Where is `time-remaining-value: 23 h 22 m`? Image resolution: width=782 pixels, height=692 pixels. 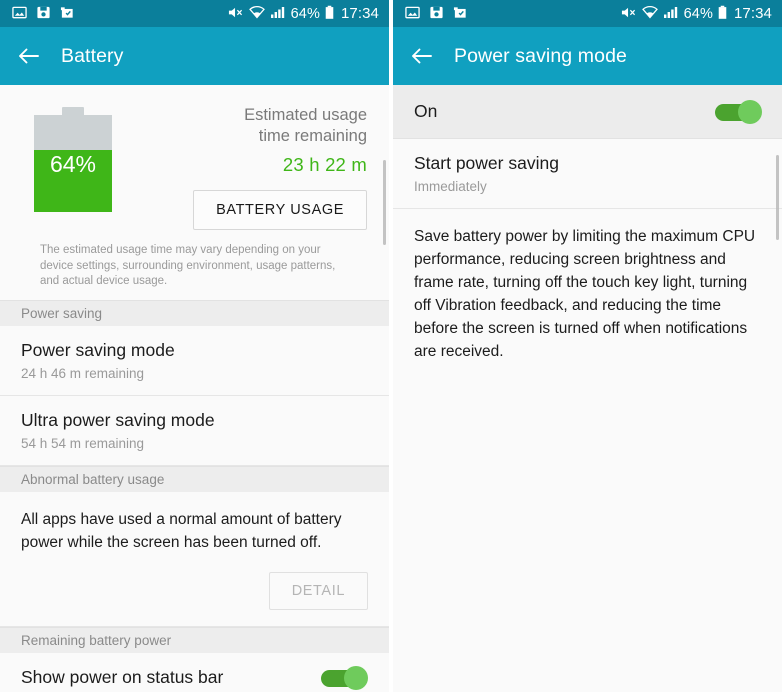 time-remaining-value: 23 h 22 m is located at coordinates (324, 164).